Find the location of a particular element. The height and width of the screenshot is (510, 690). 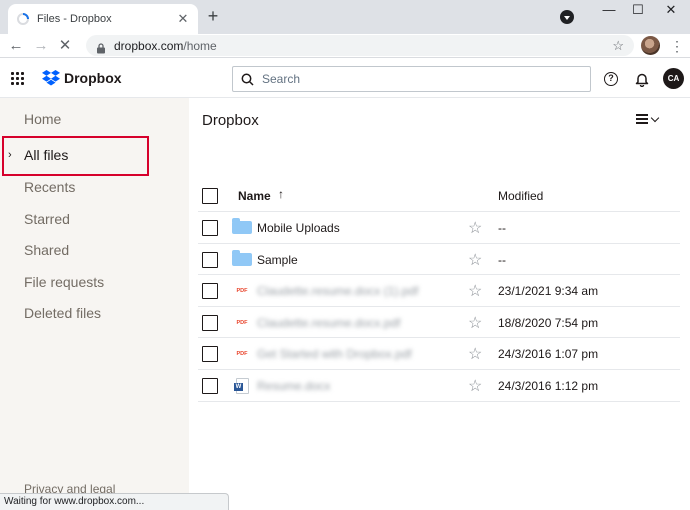

browser-profile-avatar is located at coordinates (650, 45).